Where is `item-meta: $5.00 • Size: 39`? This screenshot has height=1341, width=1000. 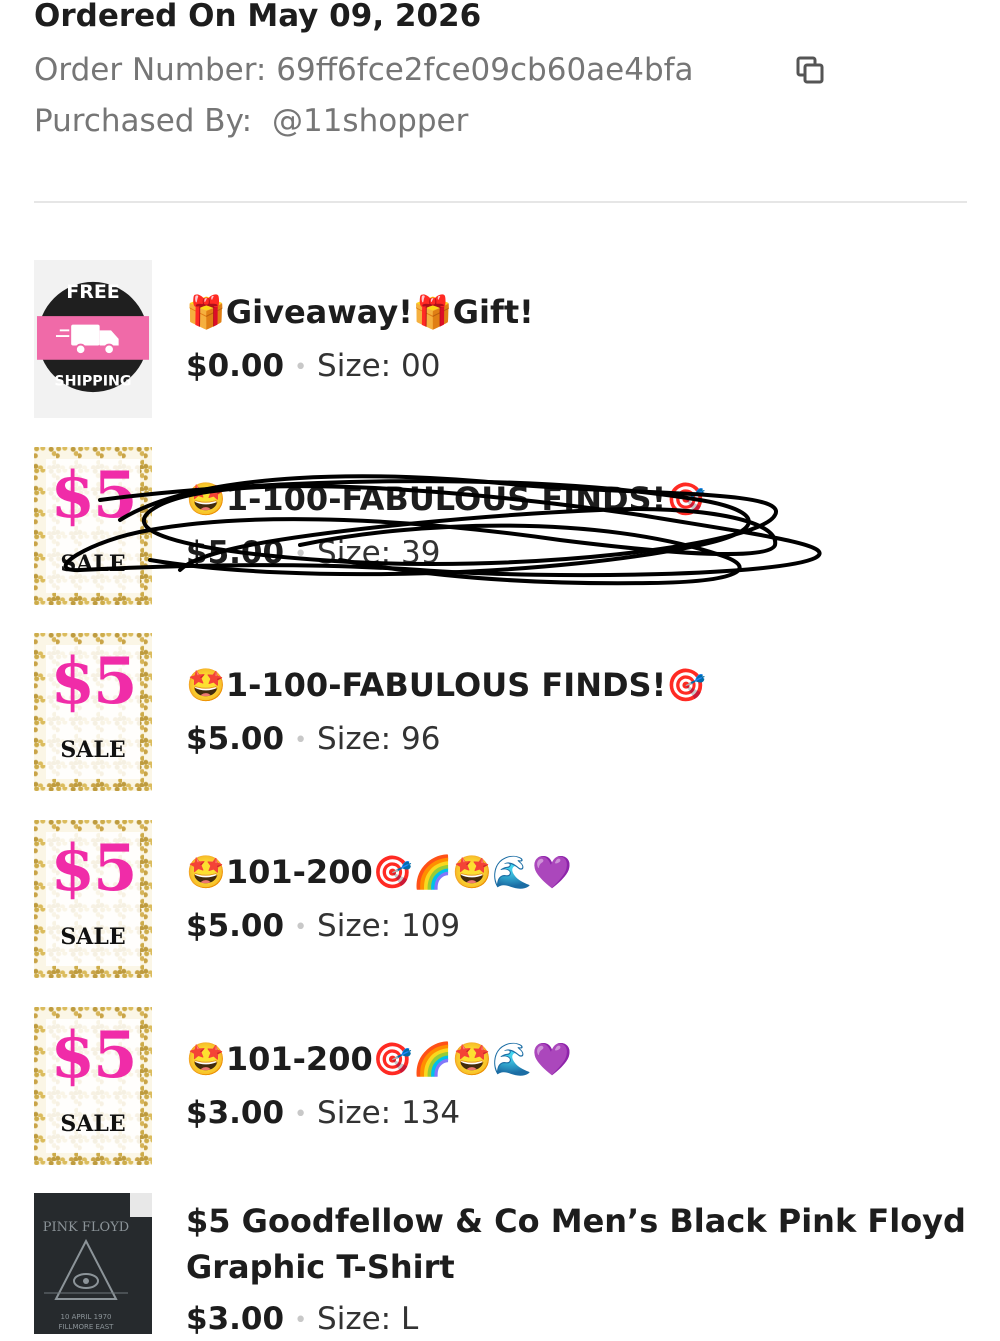 item-meta: $5.00 • Size: 39 is located at coordinates (313, 554).